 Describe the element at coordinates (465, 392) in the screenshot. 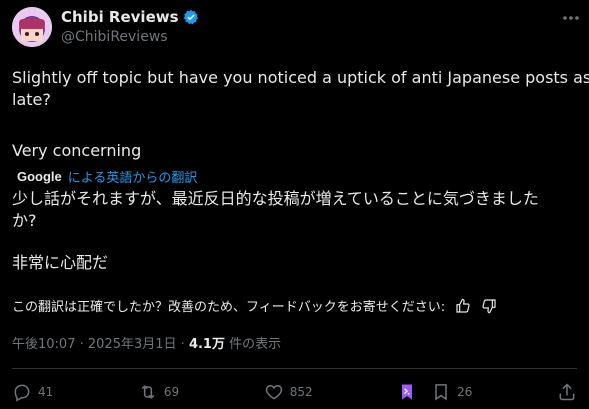

I see `bookmark-count: 26` at that location.